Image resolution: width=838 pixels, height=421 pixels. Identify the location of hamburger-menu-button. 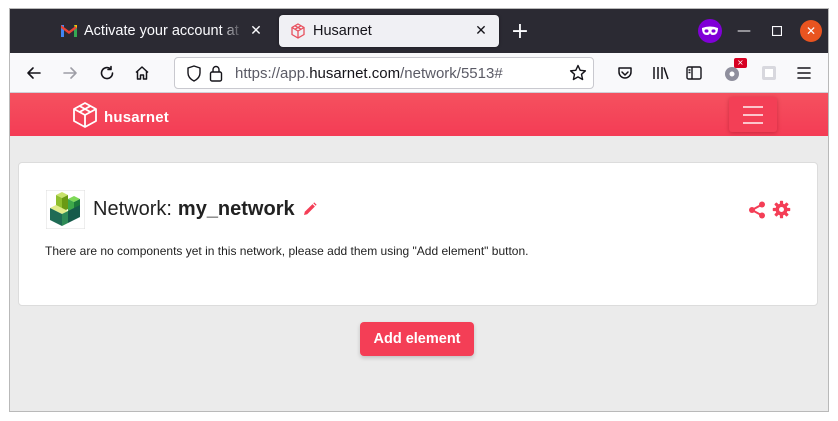
(753, 114).